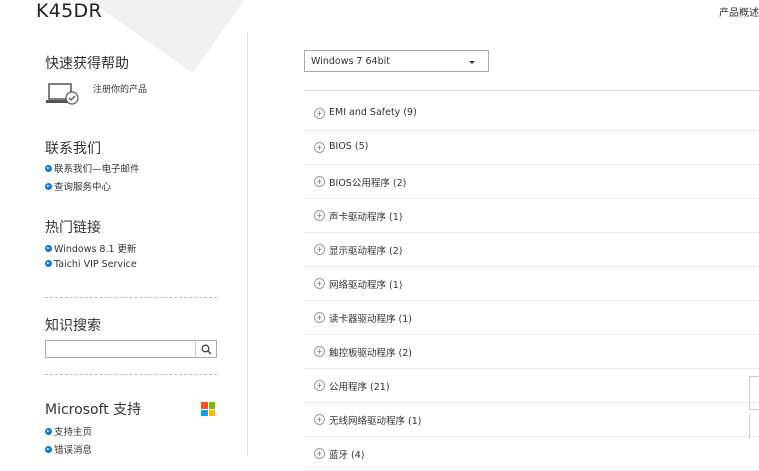 The image size is (759, 471). I want to click on knowledge-search-input, so click(131, 349).